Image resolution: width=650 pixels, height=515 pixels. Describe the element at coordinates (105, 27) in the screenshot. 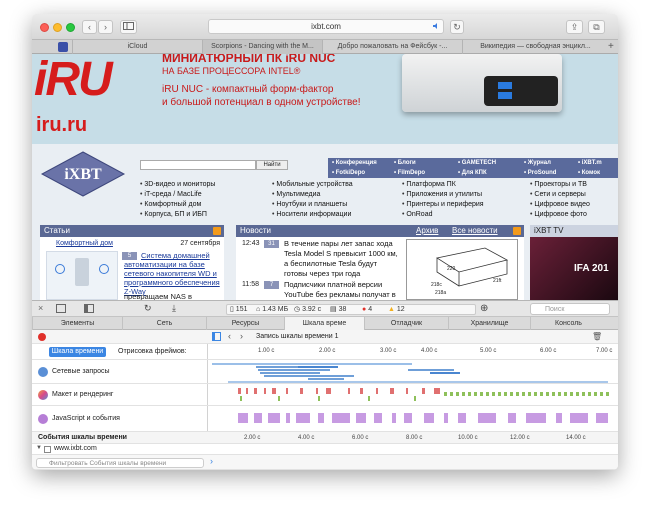

I see `forward-button: ›` at that location.